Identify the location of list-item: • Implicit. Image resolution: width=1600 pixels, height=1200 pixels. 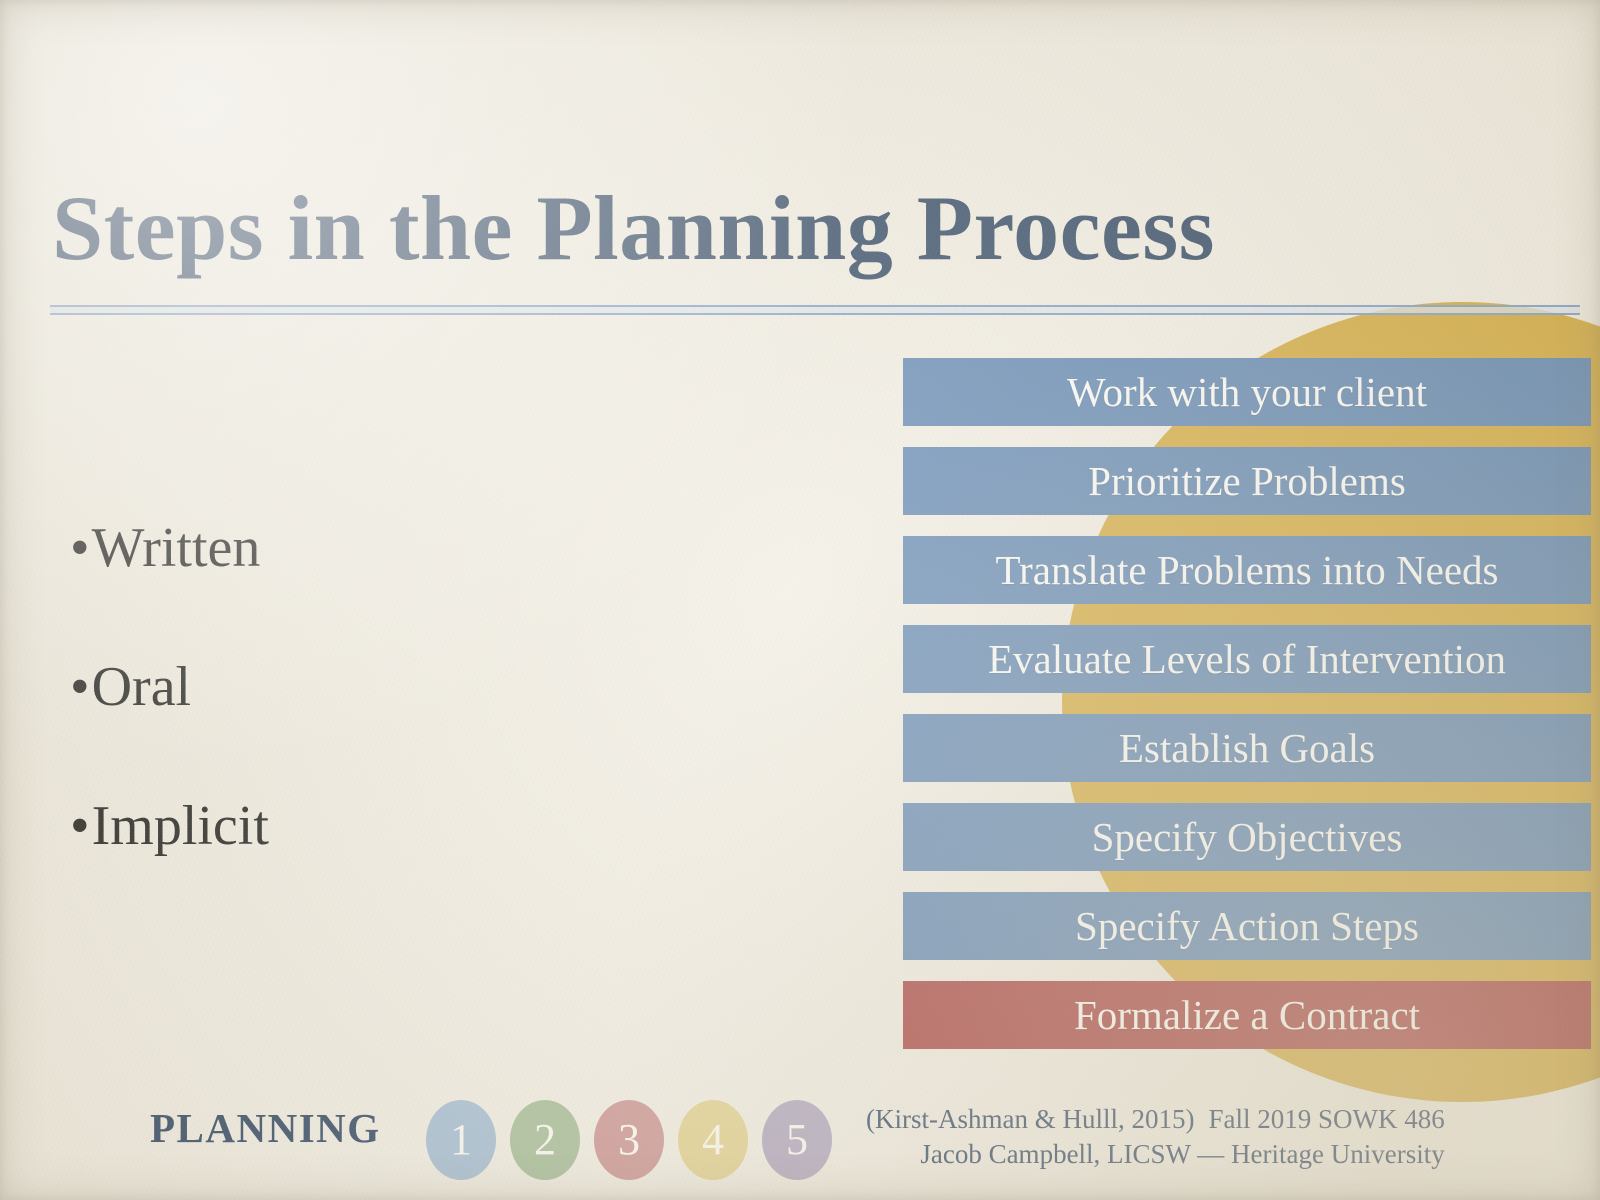
(280, 826).